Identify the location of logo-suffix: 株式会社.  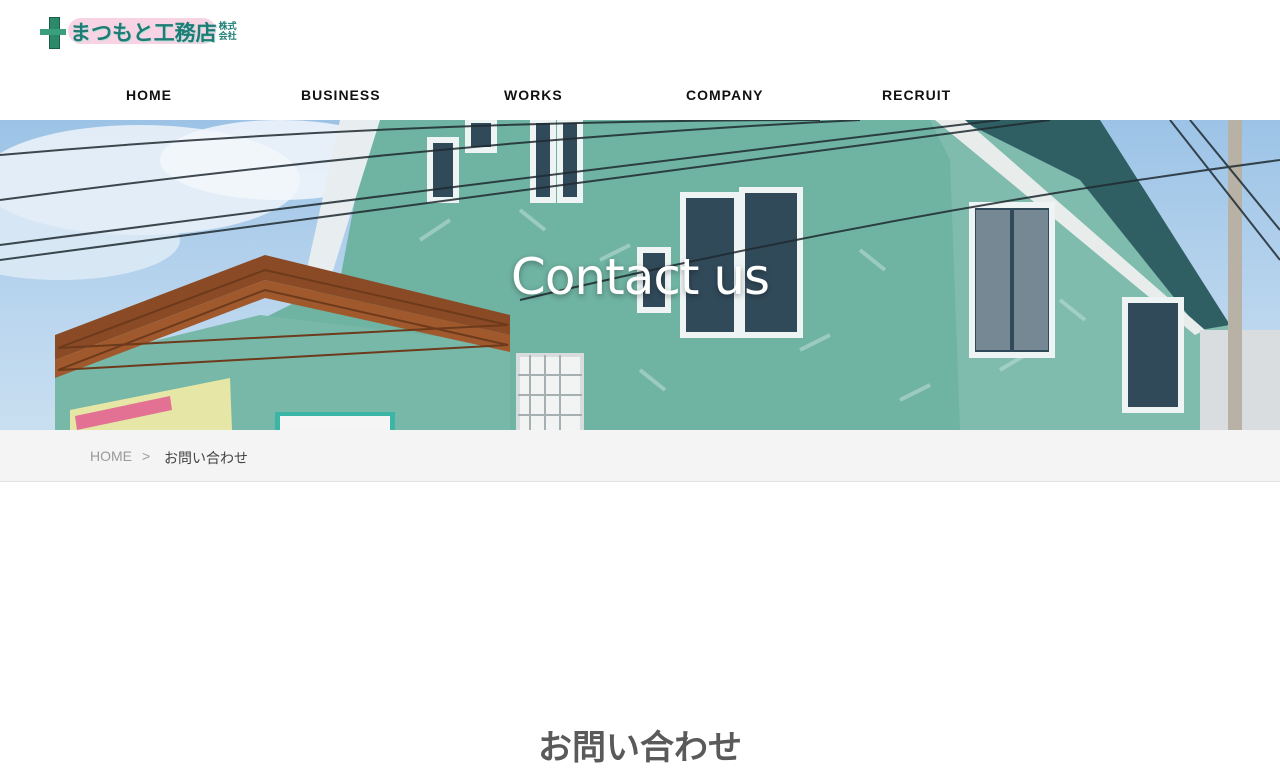
(227, 32).